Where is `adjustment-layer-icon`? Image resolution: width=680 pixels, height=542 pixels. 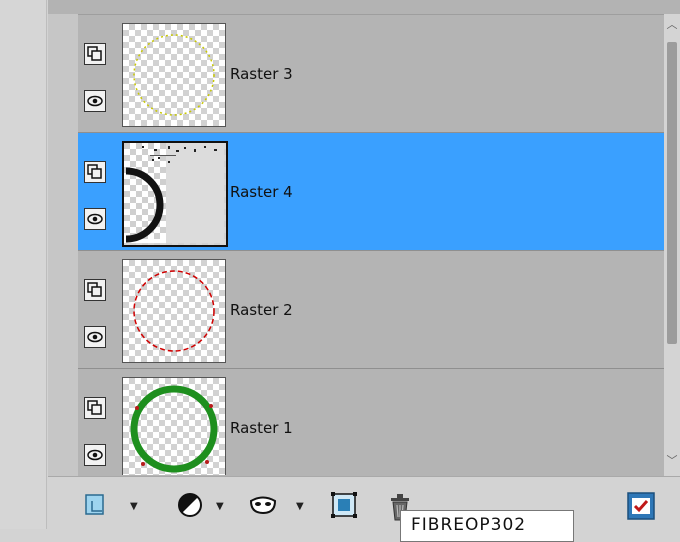
adjustment-layer-icon is located at coordinates (190, 505).